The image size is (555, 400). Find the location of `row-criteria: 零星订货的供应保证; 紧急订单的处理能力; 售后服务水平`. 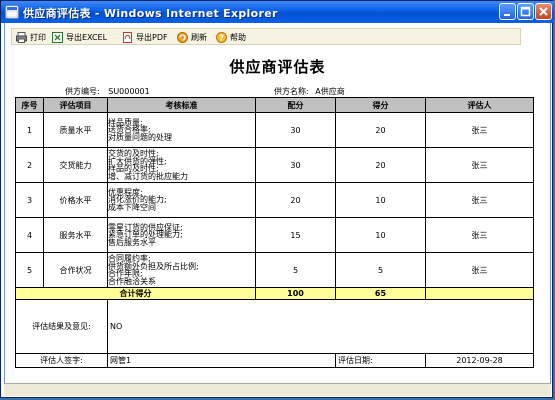

row-criteria: 零星订货的供应保证; 紧急订单的处理能力; 售后服务水平 is located at coordinates (181, 235).